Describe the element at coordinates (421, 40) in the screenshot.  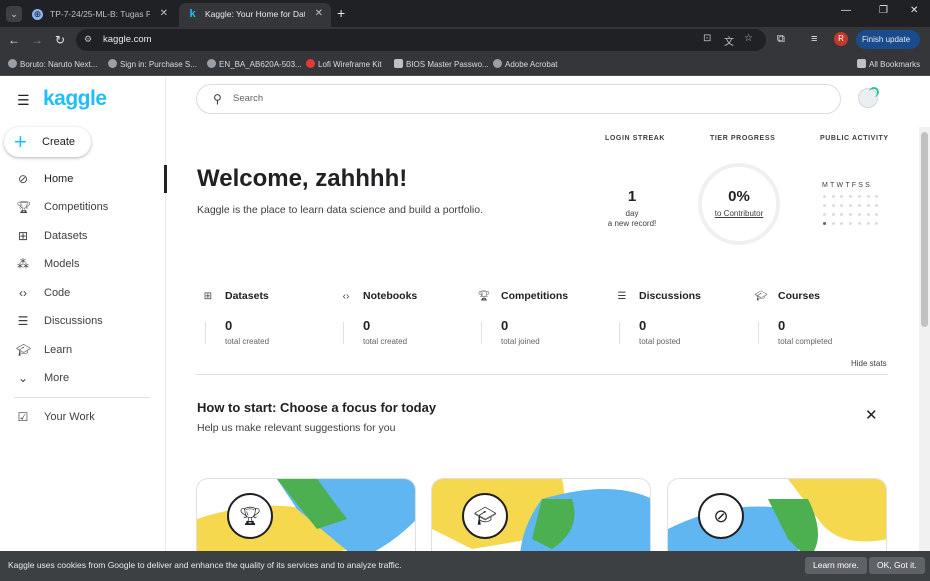
I see `address-bar: ⚙ kaggle.com ⊡ 文 ☆` at that location.